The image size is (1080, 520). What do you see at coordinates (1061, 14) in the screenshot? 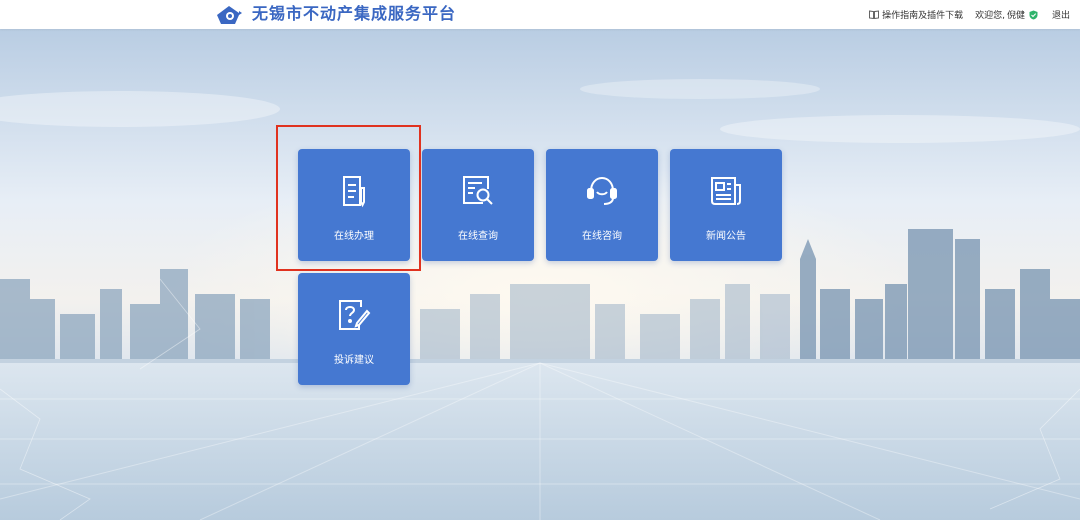
I see `logout-link: 退出` at bounding box center [1061, 14].